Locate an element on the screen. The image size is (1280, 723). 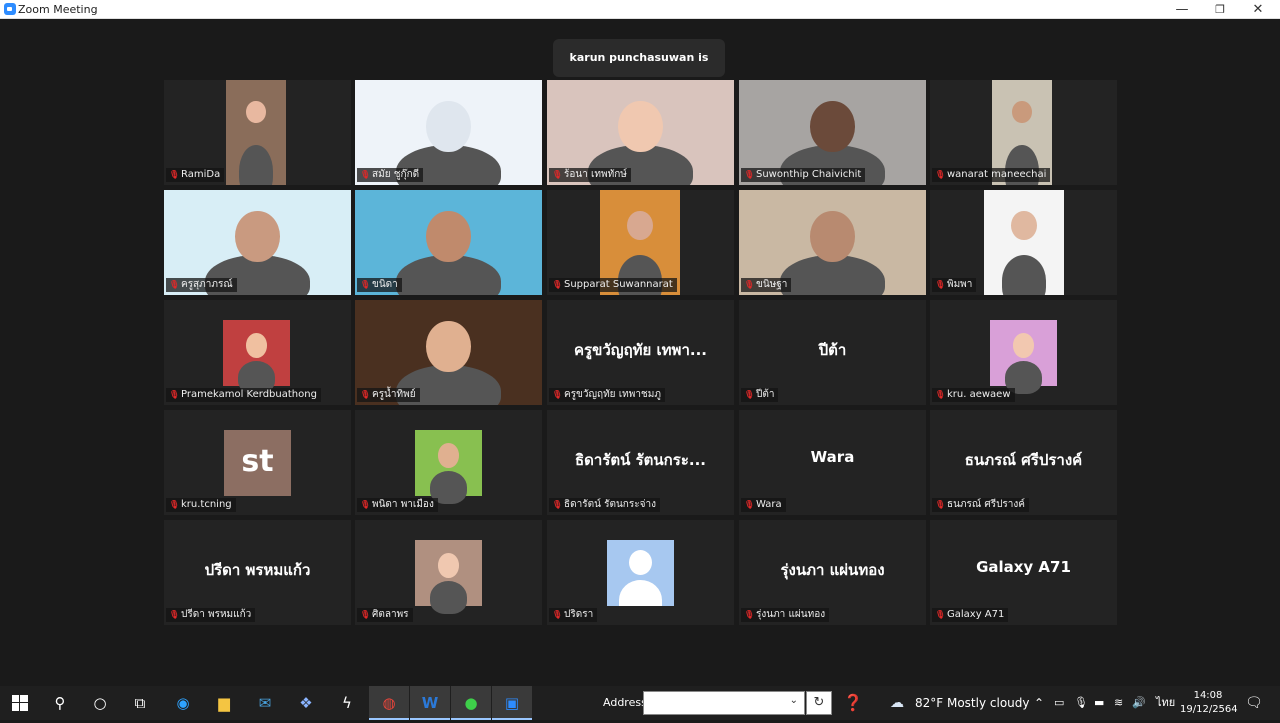
file-explorer-icon: ▆ is located at coordinates (224, 703).